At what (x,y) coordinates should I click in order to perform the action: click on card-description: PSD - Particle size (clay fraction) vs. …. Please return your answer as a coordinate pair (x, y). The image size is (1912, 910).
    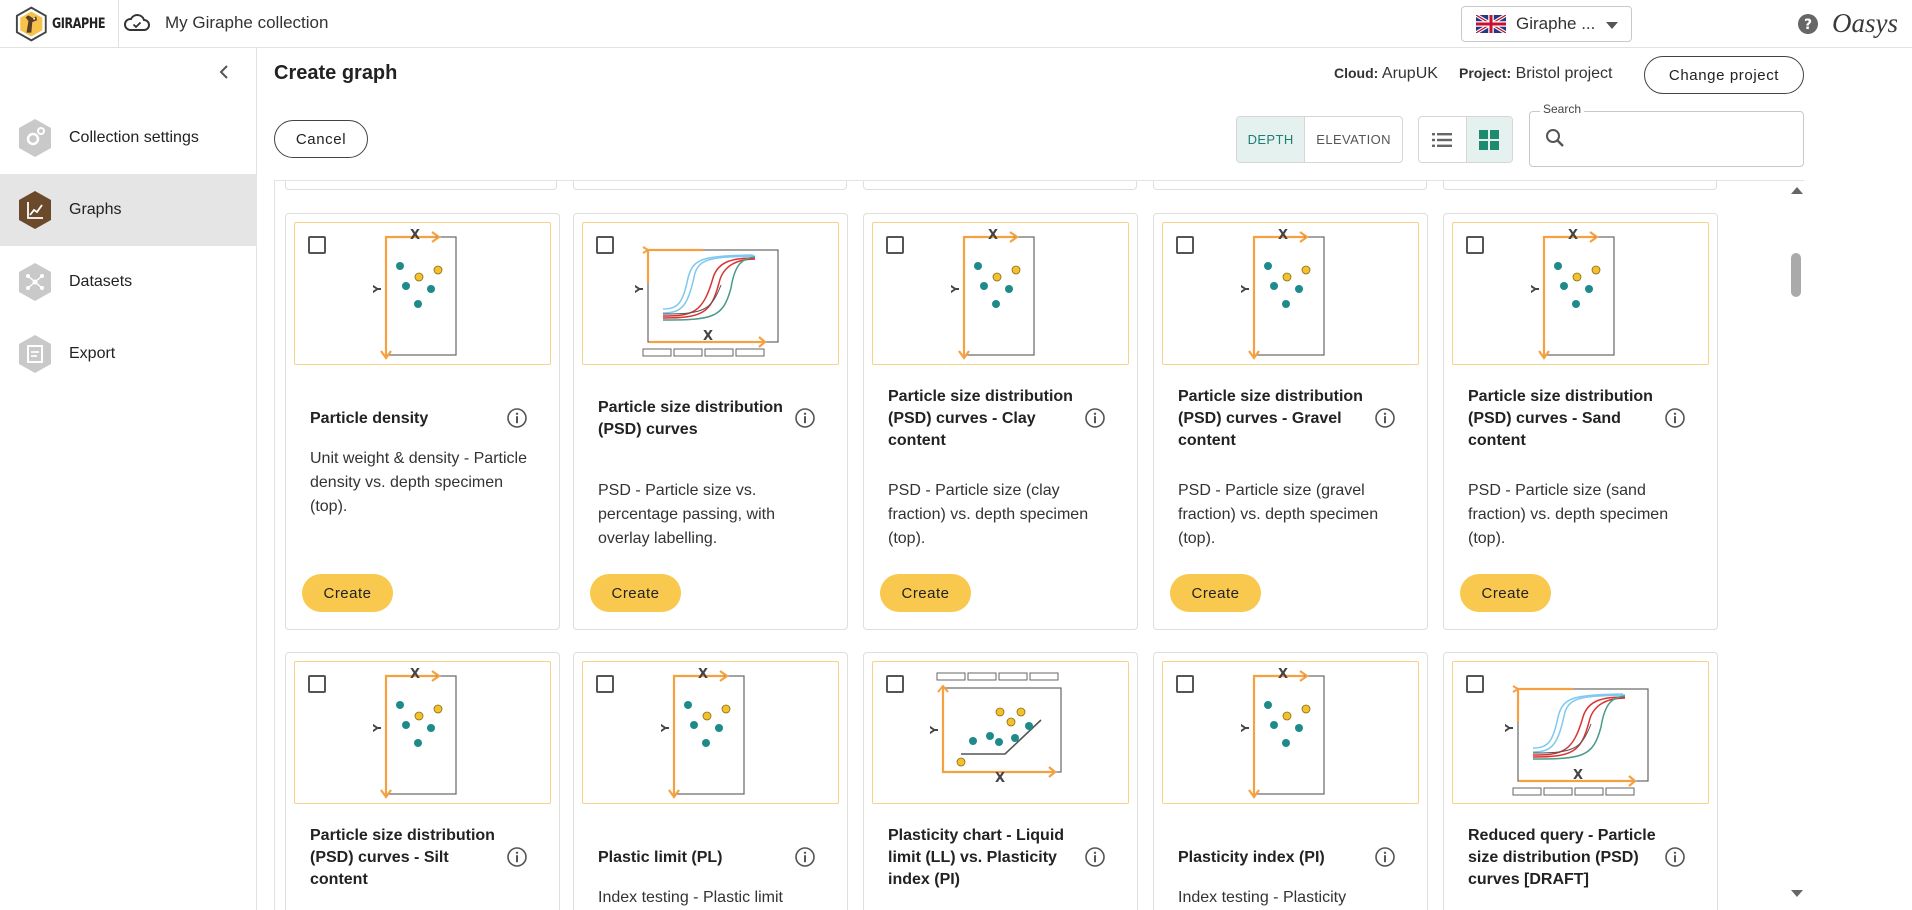
    Looking at the image, I should click on (988, 514).